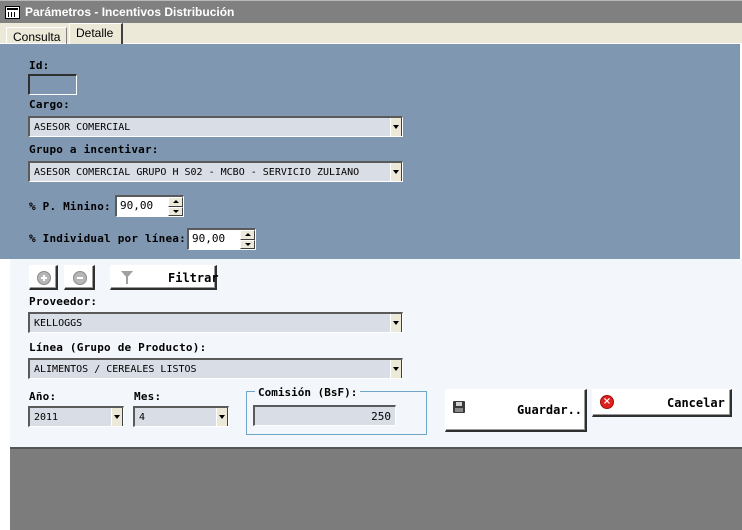  What do you see at coordinates (371, 11) in the screenshot?
I see `title-bar: Parámetros - Incentivos Distribución` at bounding box center [371, 11].